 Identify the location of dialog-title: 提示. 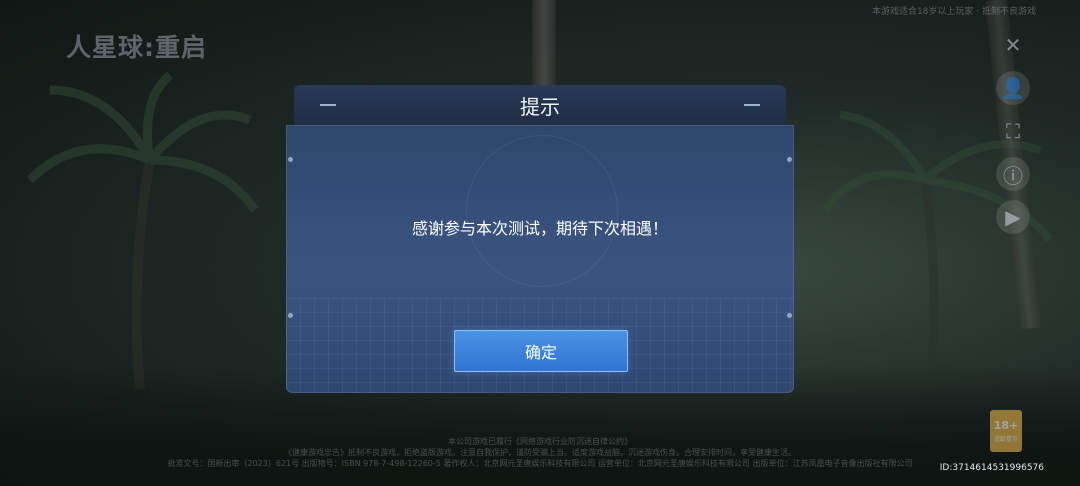
(540, 106).